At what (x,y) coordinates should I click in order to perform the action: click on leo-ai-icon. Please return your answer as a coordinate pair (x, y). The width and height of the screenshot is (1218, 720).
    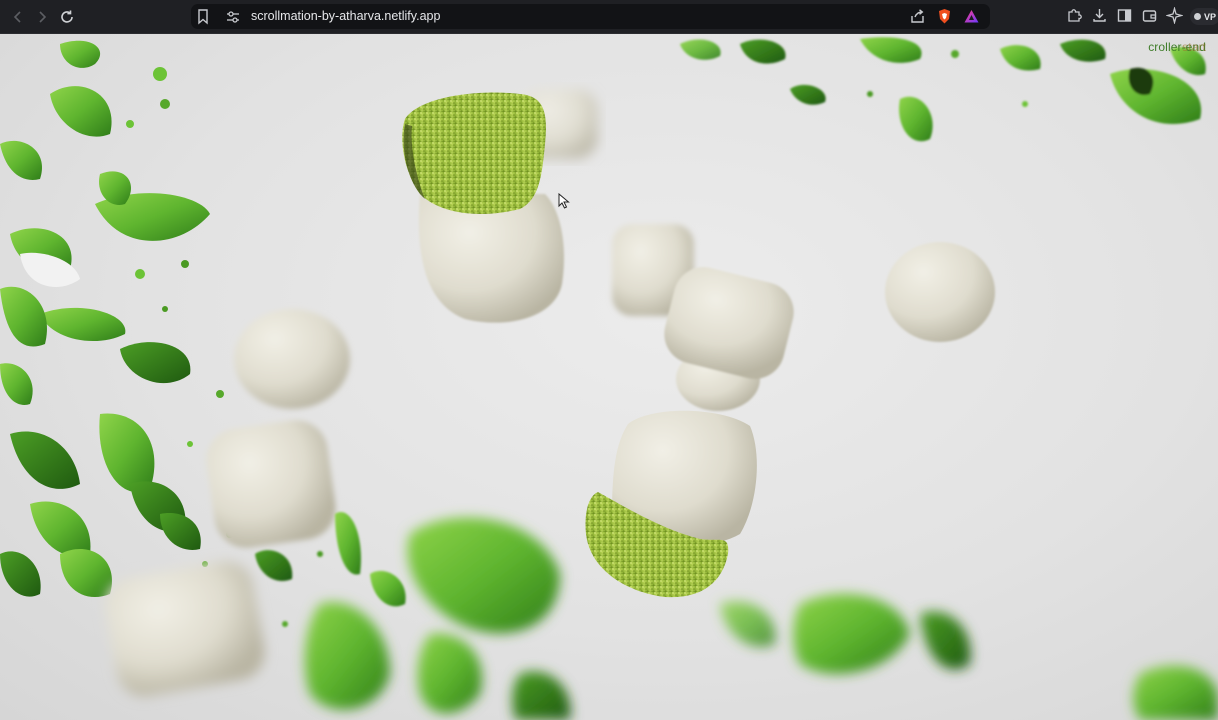
    Looking at the image, I should click on (1174, 15).